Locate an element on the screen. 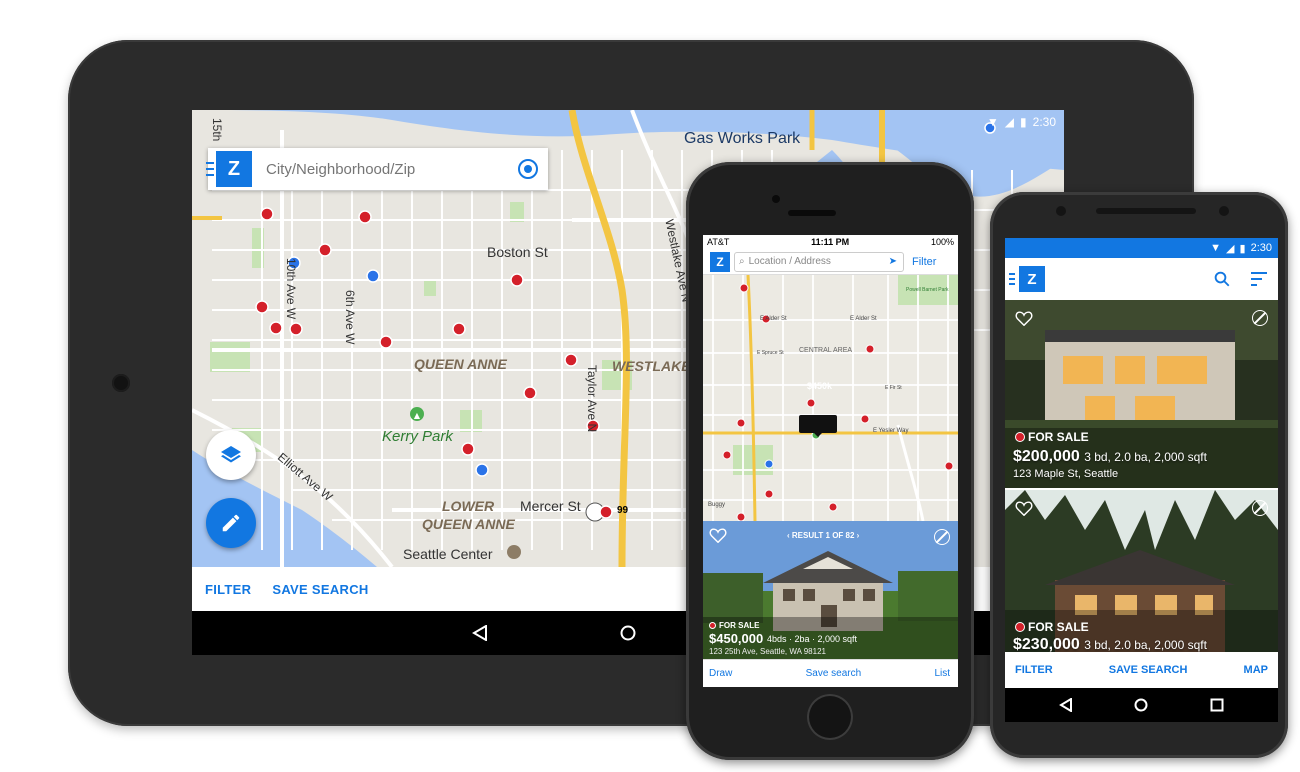 The height and width of the screenshot is (772, 1300). location-arrow-icon: ➤ is located at coordinates (893, 261).